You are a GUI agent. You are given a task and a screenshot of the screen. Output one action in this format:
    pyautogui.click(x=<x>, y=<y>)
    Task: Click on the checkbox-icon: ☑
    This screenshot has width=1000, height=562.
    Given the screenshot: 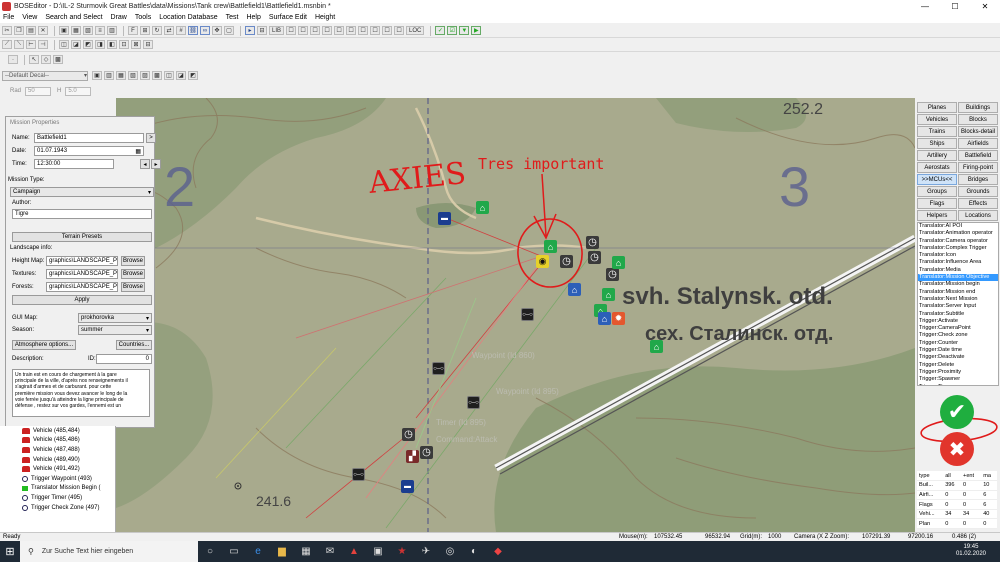 What is the action you would take?
    pyautogui.click(x=452, y=30)
    